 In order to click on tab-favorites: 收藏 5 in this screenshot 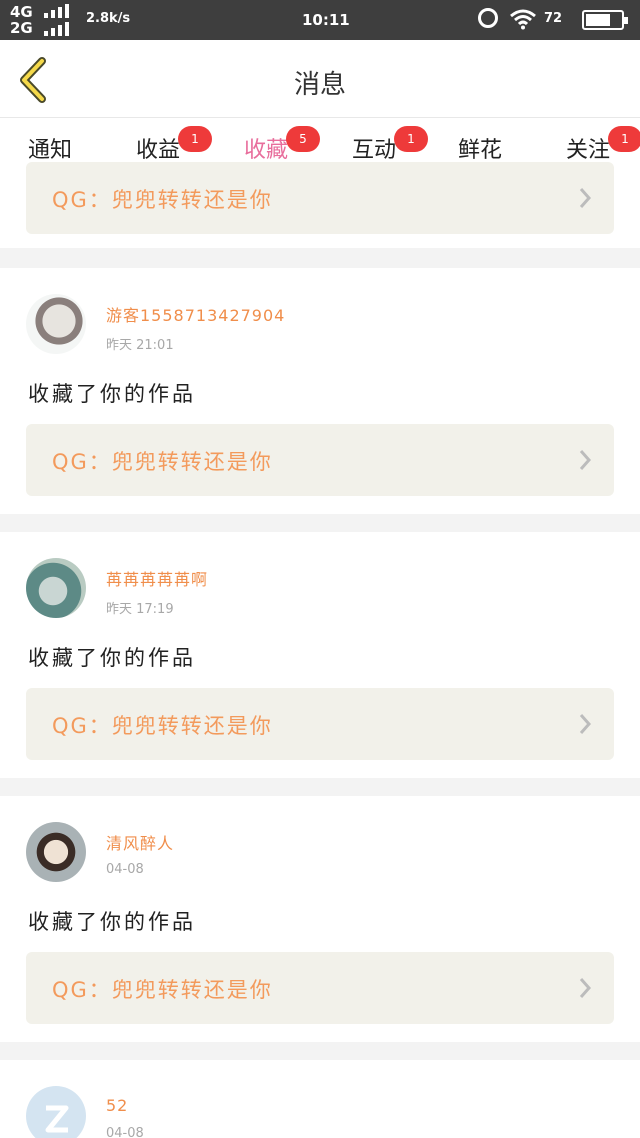, I will do `click(282, 145)`.